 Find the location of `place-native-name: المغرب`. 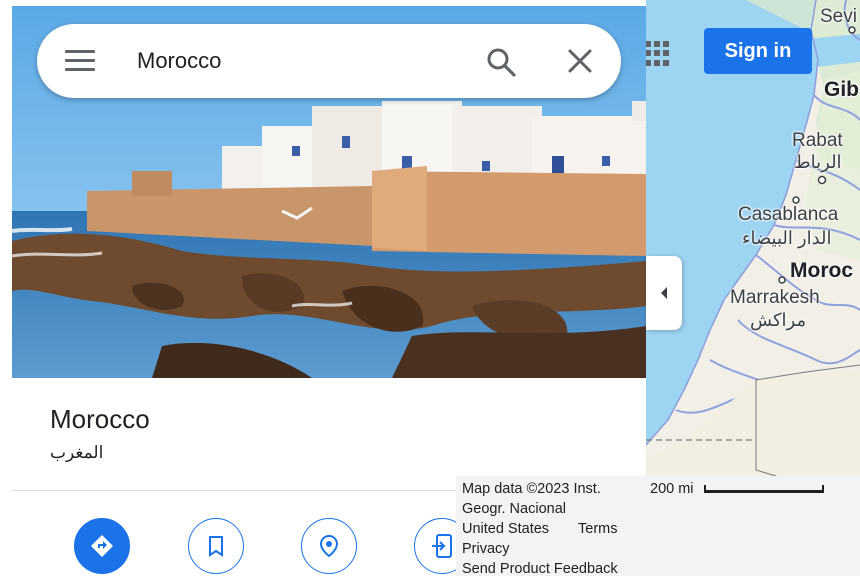

place-native-name: المغرب is located at coordinates (77, 452).